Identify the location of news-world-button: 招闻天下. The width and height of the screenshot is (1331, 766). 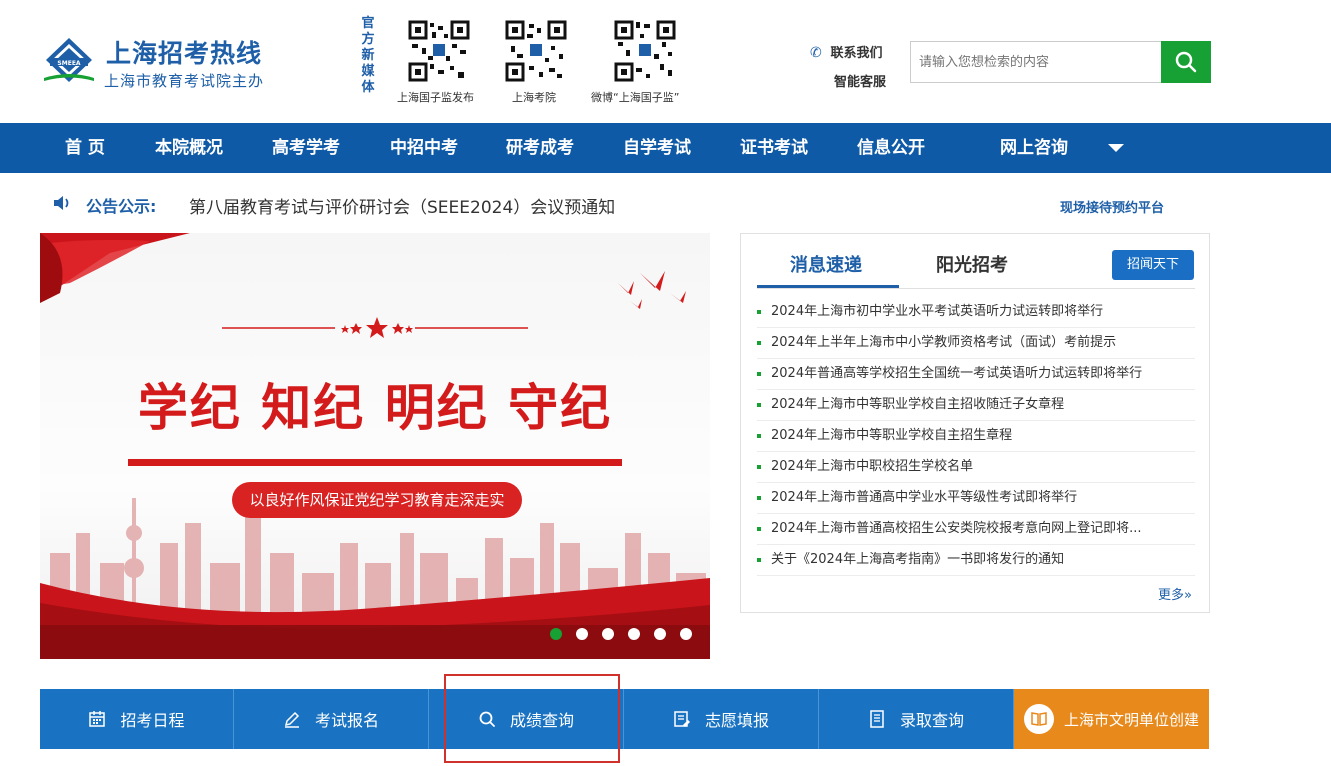
(1153, 265).